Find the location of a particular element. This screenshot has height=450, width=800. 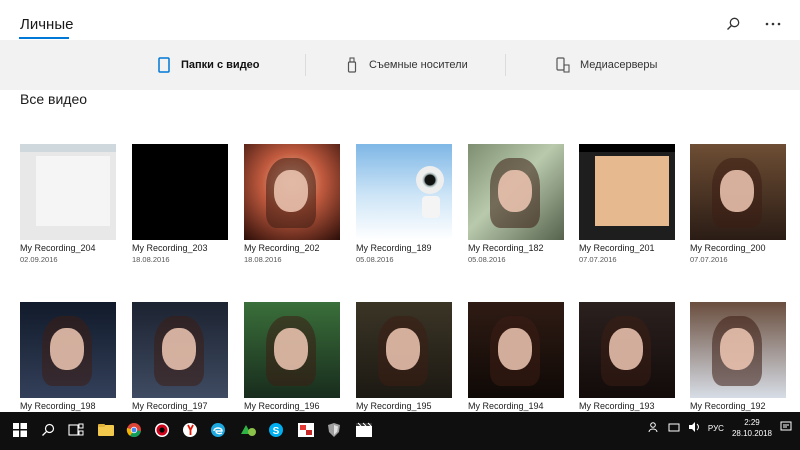

clock: 2:29 28.10.2018 is located at coordinates (752, 428).